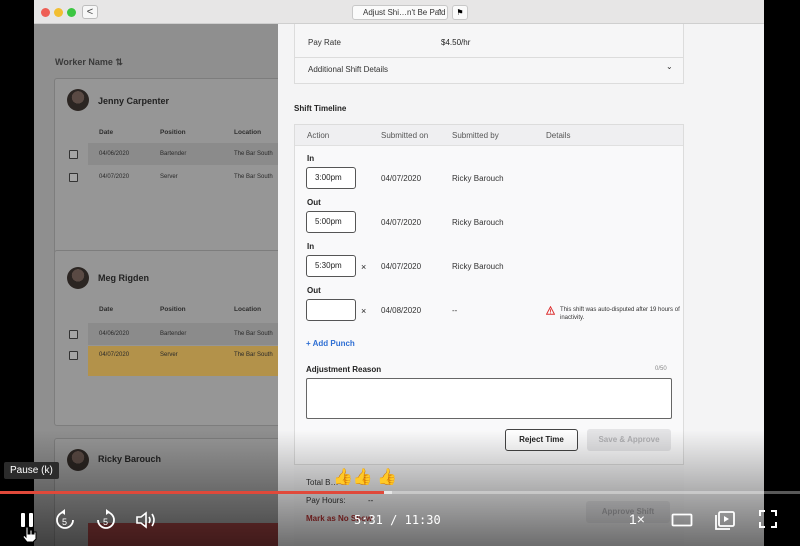 Image resolution: width=800 pixels, height=546 pixels. What do you see at coordinates (725, 520) in the screenshot?
I see `miniplayer-icon` at bounding box center [725, 520].